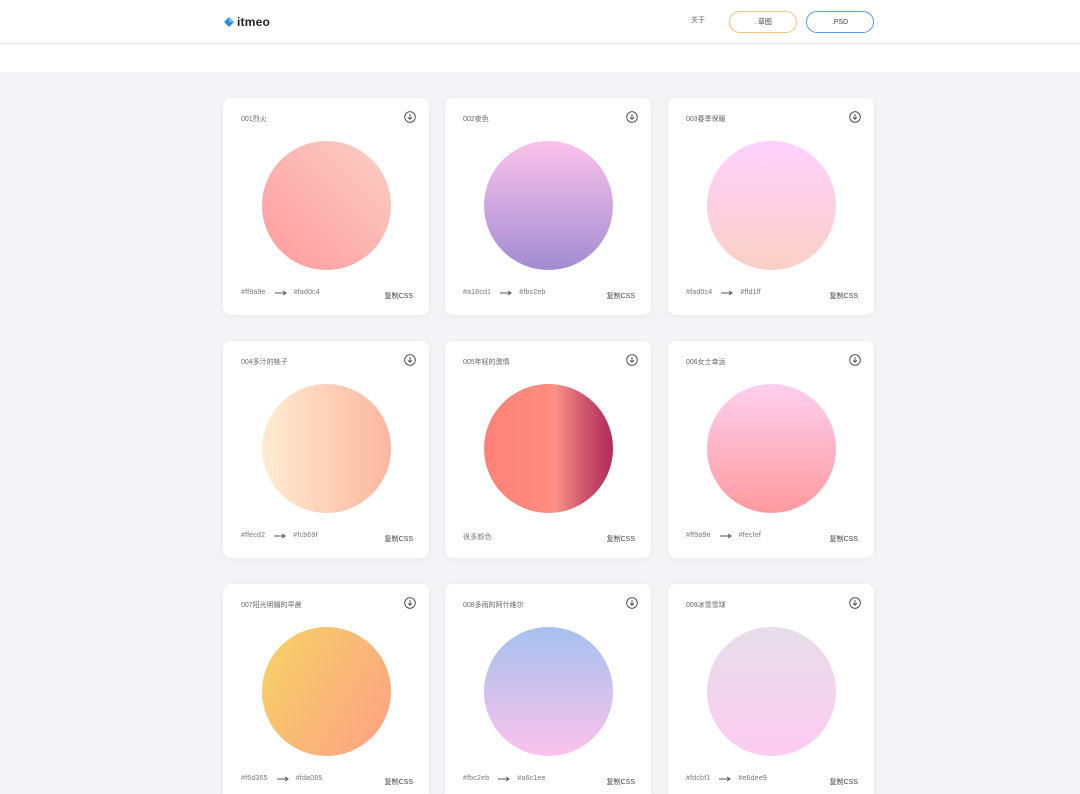 The height and width of the screenshot is (794, 1080). I want to click on gradient-codes: #fad0c4 #ffd1ff, so click(723, 292).